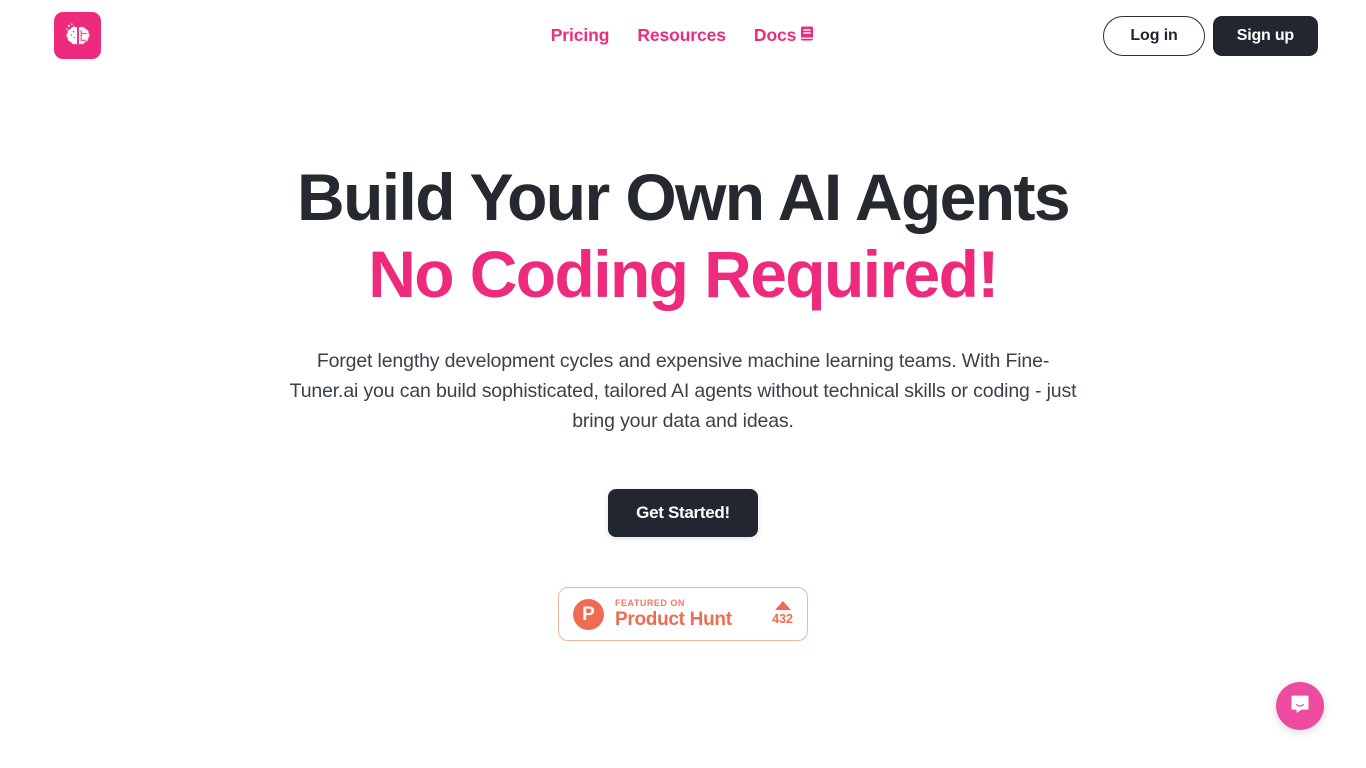  What do you see at coordinates (782, 619) in the screenshot?
I see `product-hunt-upvote-count: 432` at bounding box center [782, 619].